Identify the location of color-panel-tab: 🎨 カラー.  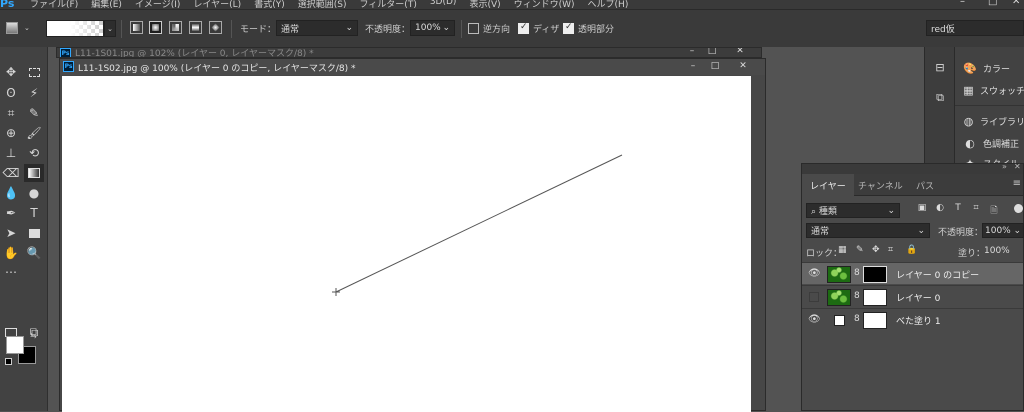
(989, 68).